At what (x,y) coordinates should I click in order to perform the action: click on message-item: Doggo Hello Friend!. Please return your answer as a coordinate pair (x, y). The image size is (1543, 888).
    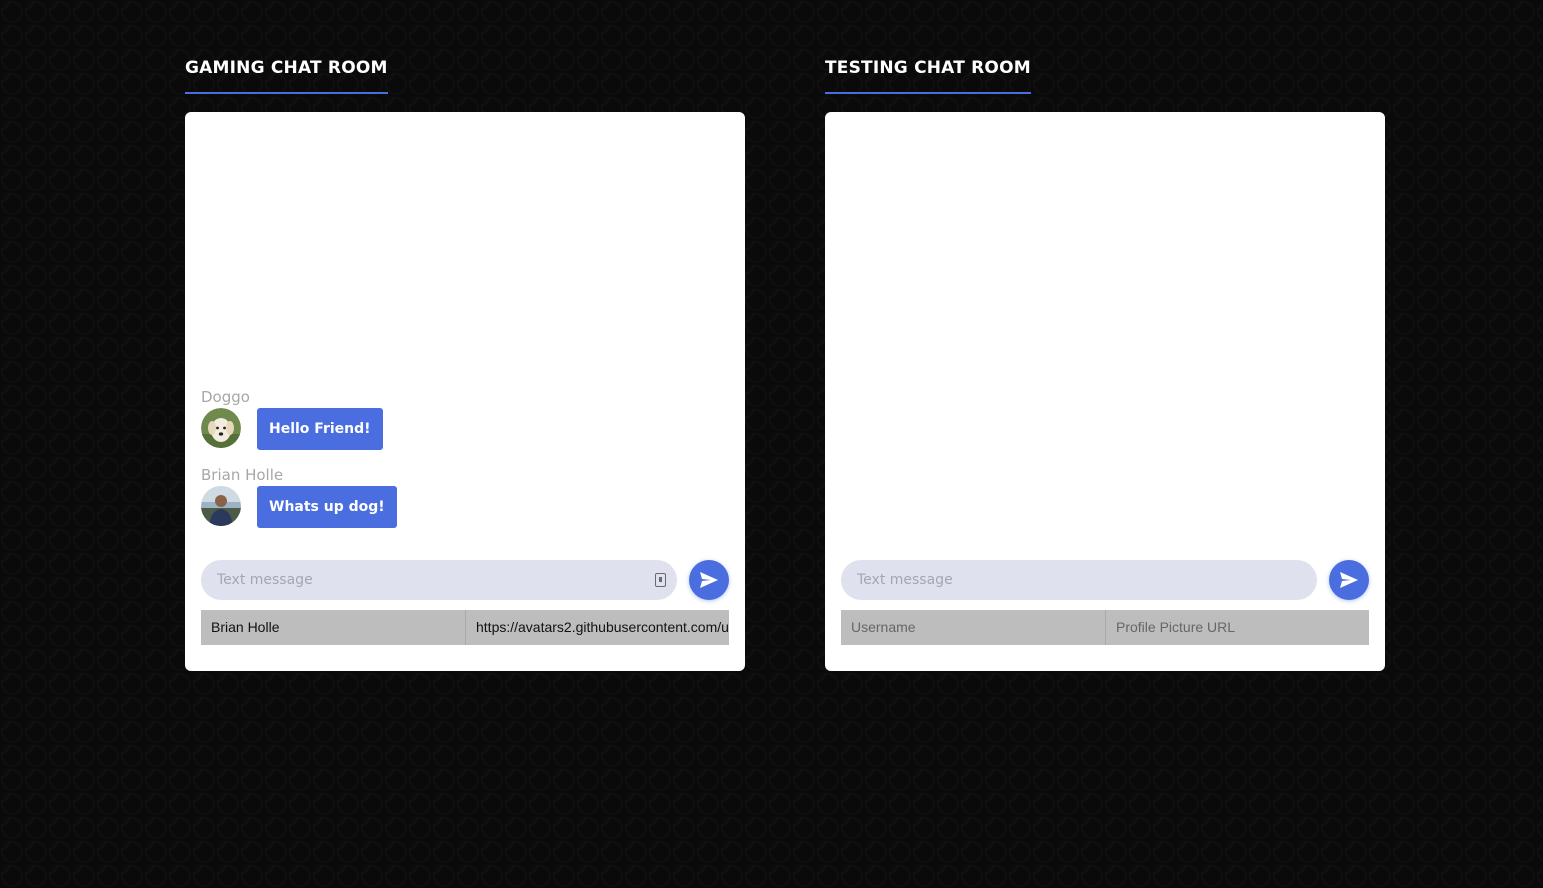
    Looking at the image, I should click on (351, 427).